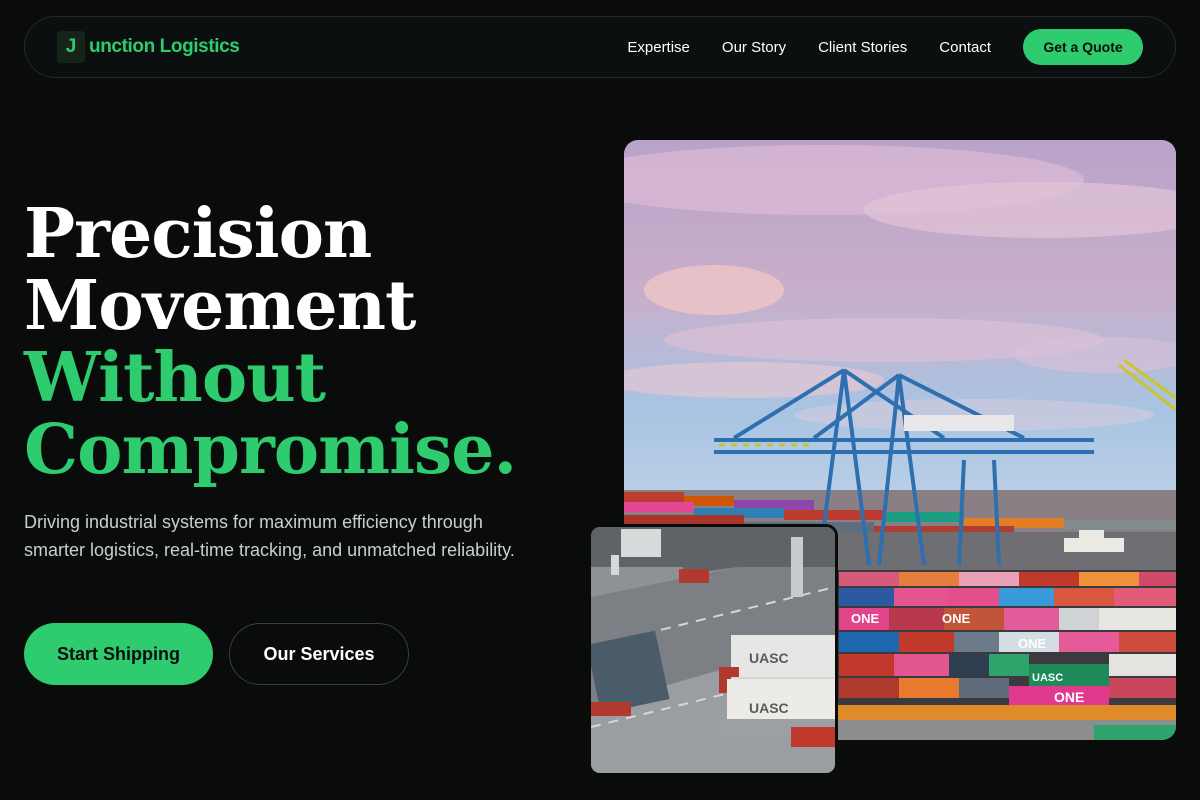 Image resolution: width=1200 pixels, height=800 pixels. I want to click on headline-line-3: Without, so click(175, 378).